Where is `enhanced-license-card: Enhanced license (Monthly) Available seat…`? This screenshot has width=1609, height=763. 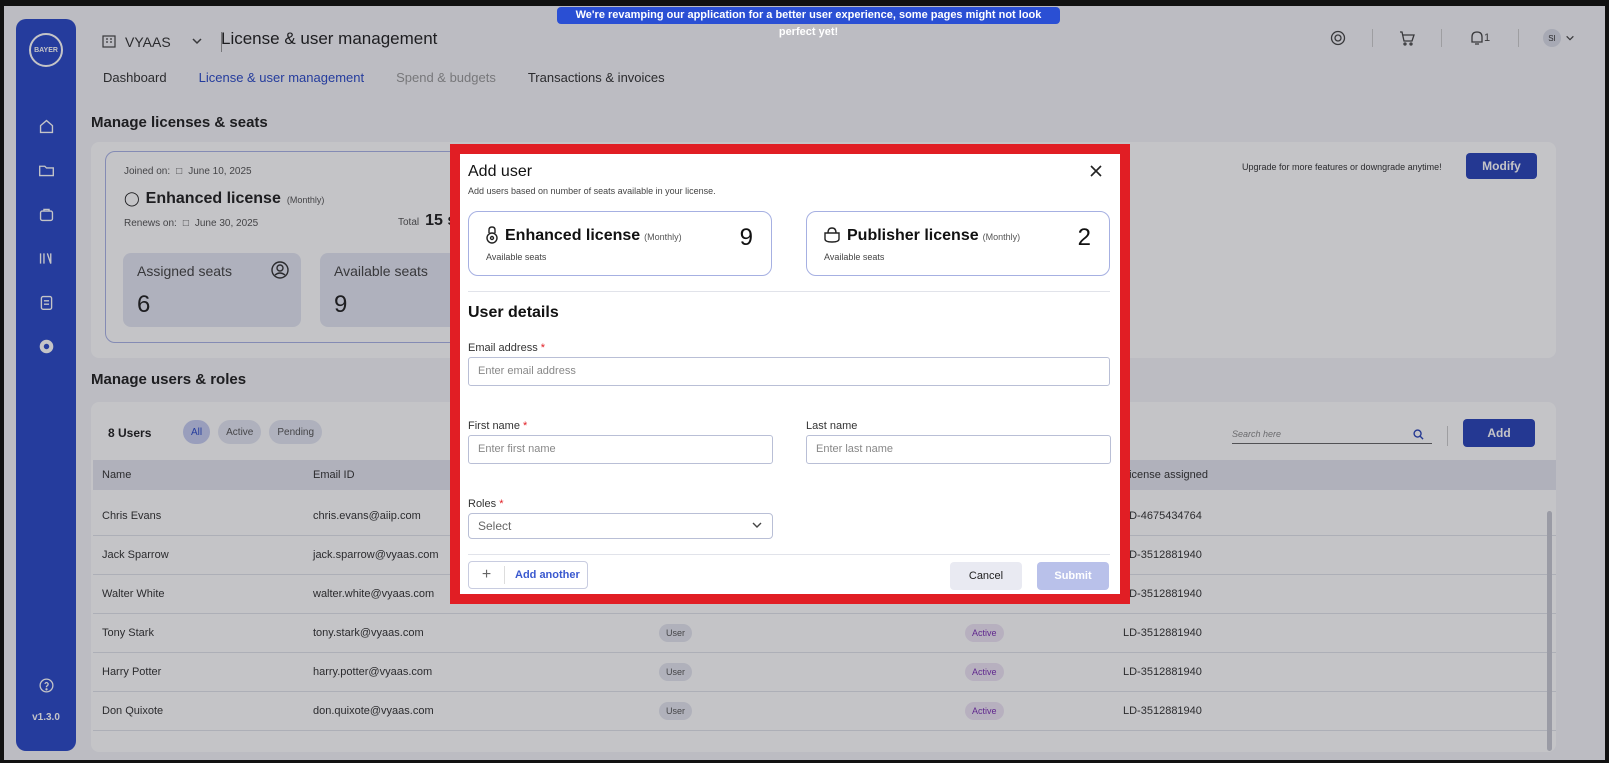
enhanced-license-card: Enhanced license (Monthly) Available seat… is located at coordinates (620, 243).